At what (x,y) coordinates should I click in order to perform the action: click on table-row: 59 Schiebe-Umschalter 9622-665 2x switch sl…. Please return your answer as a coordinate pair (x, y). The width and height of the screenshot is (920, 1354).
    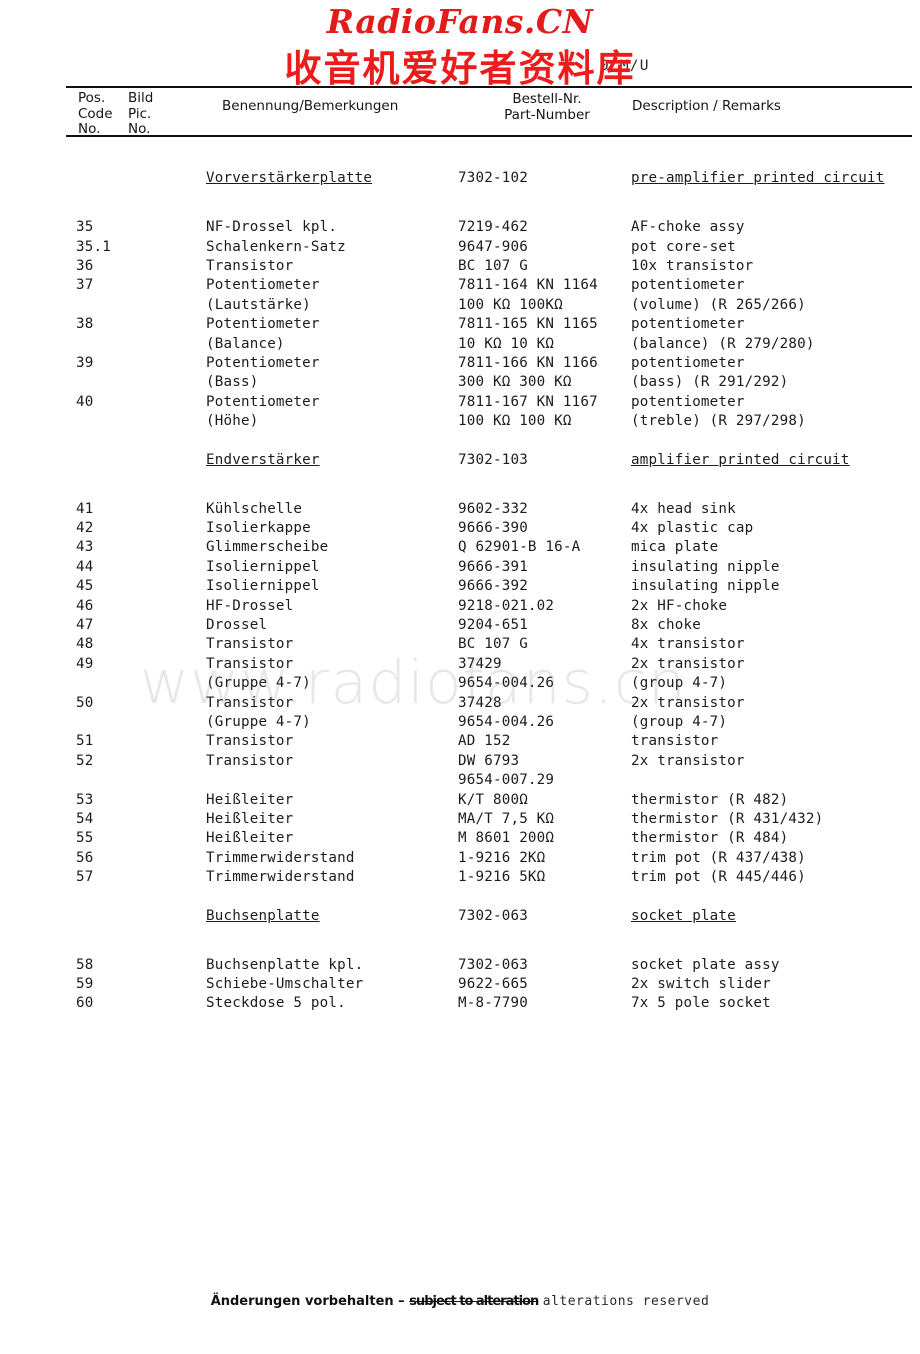
    Looking at the image, I should click on (489, 984).